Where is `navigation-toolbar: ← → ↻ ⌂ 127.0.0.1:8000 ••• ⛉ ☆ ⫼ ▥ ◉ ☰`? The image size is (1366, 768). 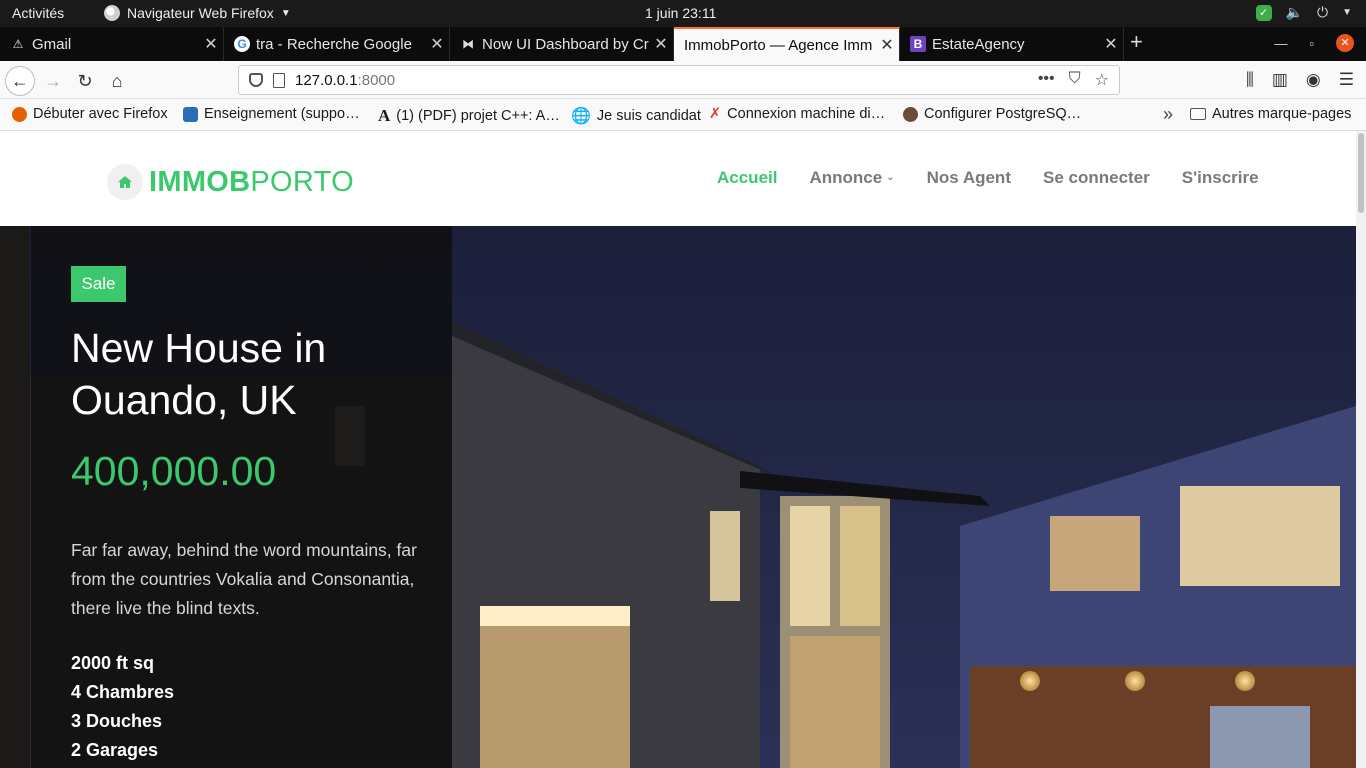 navigation-toolbar: ← → ↻ ⌂ 127.0.0.1:8000 ••• ⛉ ☆ ⫼ ▥ ◉ ☰ is located at coordinates (683, 80).